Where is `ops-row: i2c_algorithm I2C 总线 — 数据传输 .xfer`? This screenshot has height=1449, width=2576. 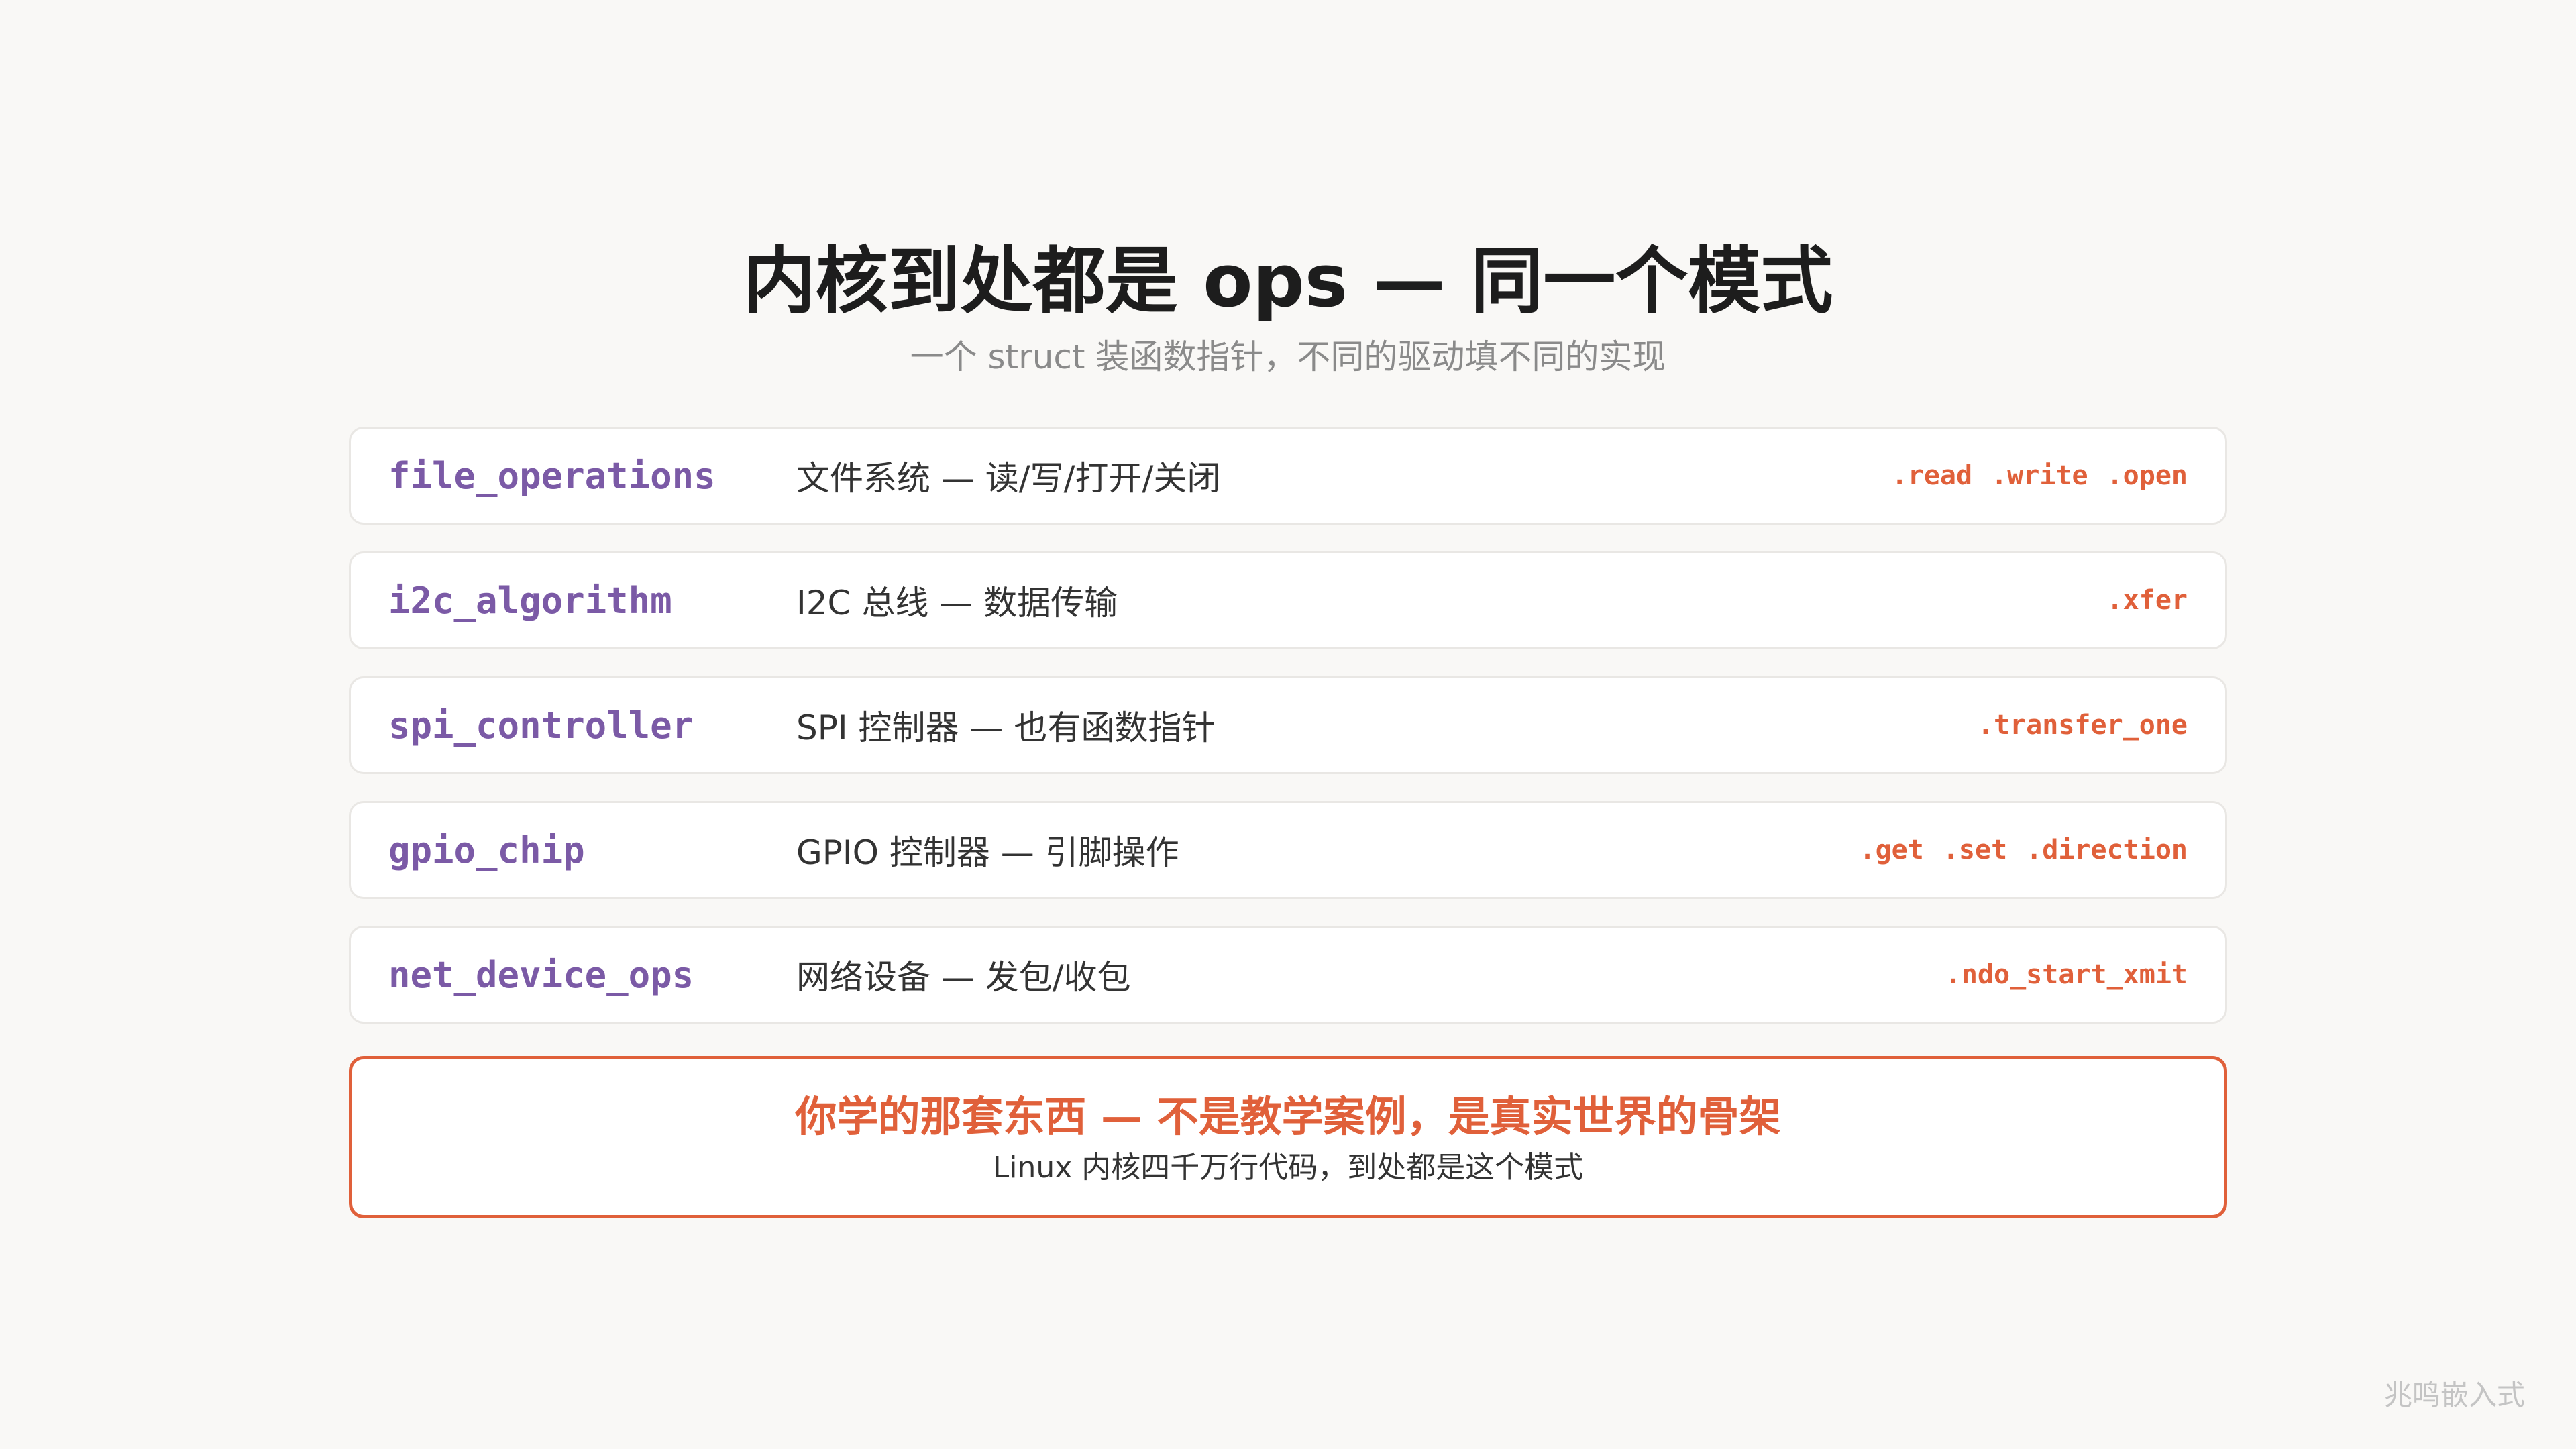
ops-row: i2c_algorithm I2C 总线 — 数据传输 .xfer is located at coordinates (1288, 600).